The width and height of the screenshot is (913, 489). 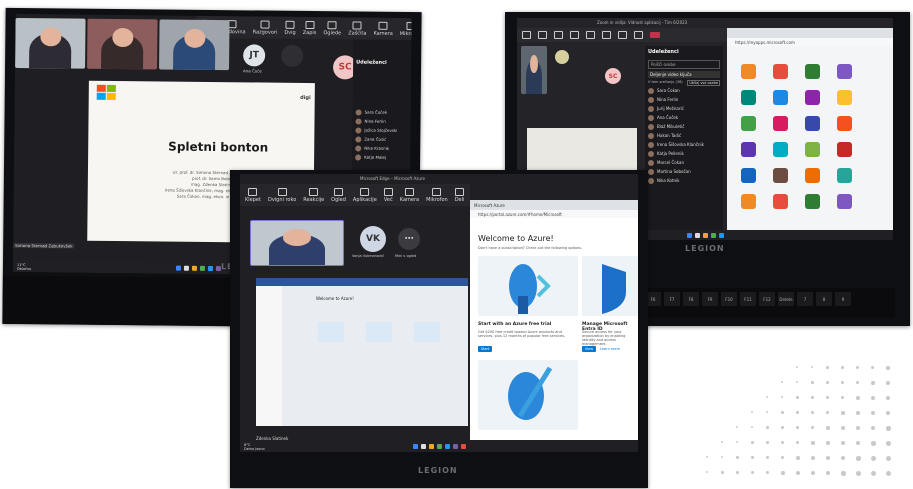 What do you see at coordinates (843, 299) in the screenshot?
I see `keyboard-key: 9` at bounding box center [843, 299].